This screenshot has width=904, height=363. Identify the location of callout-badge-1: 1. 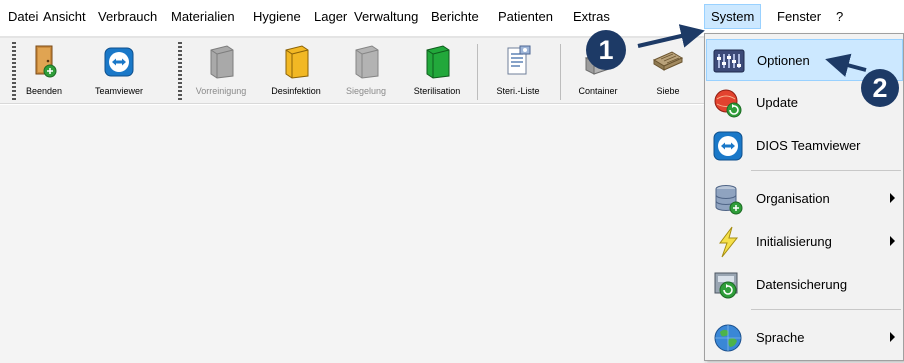
(606, 50).